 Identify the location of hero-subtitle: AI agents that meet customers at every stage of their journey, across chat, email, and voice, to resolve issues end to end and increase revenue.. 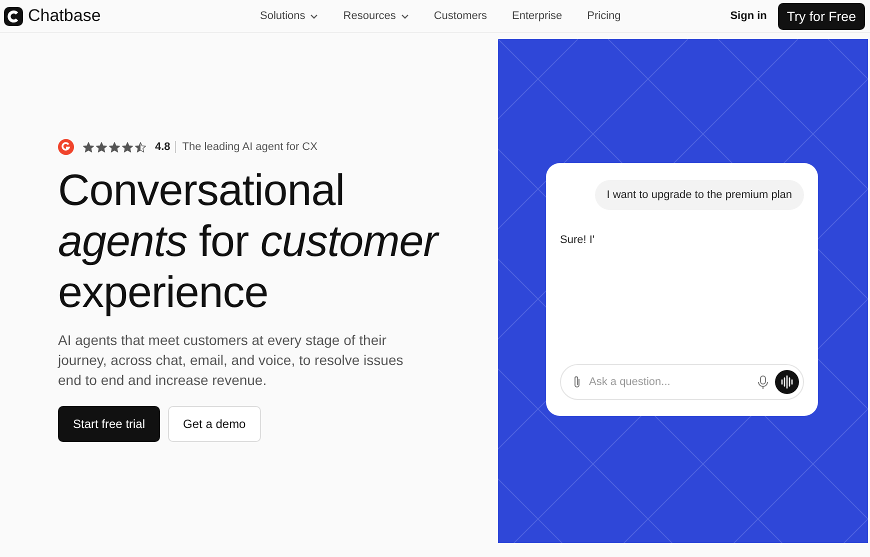
(231, 360).